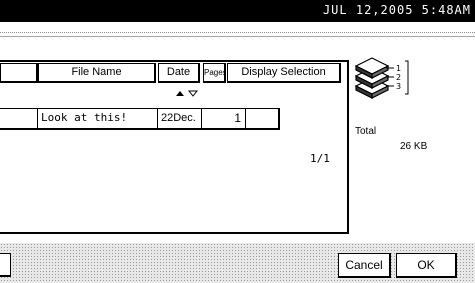 This screenshot has width=475, height=283. What do you see at coordinates (366, 131) in the screenshot?
I see `total-label: Total` at bounding box center [366, 131].